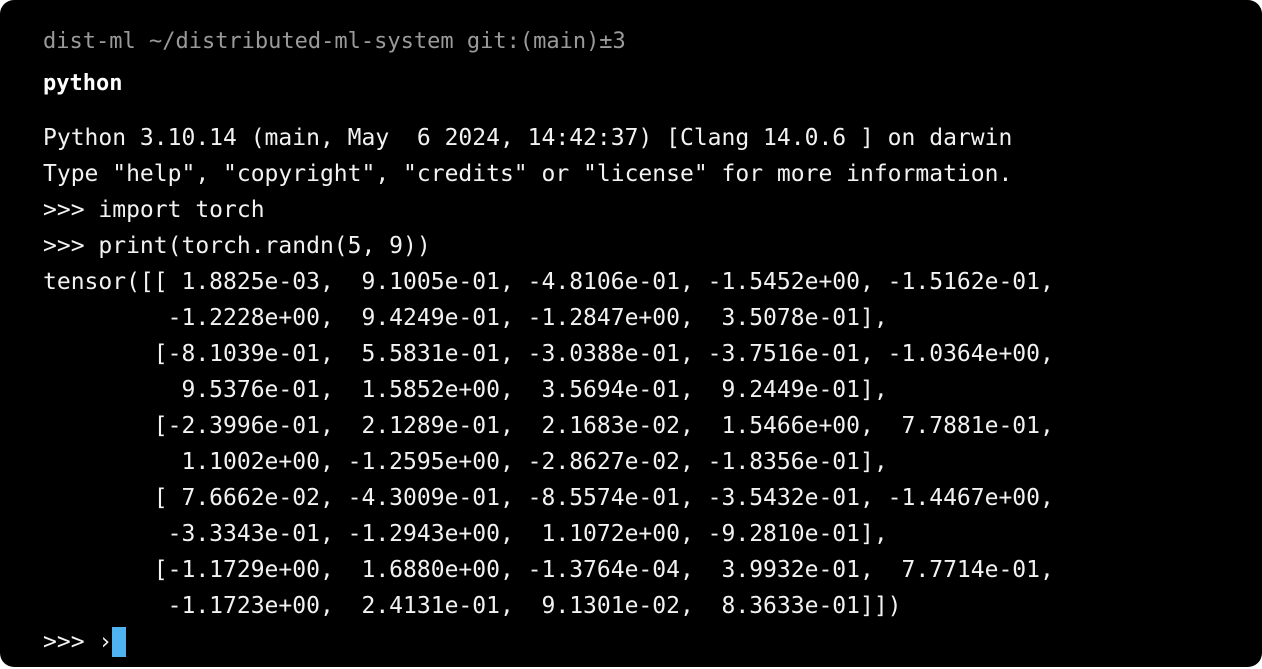 This screenshot has height=669, width=1262. What do you see at coordinates (105, 642) in the screenshot?
I see `input-caret-icon: ›` at bounding box center [105, 642].